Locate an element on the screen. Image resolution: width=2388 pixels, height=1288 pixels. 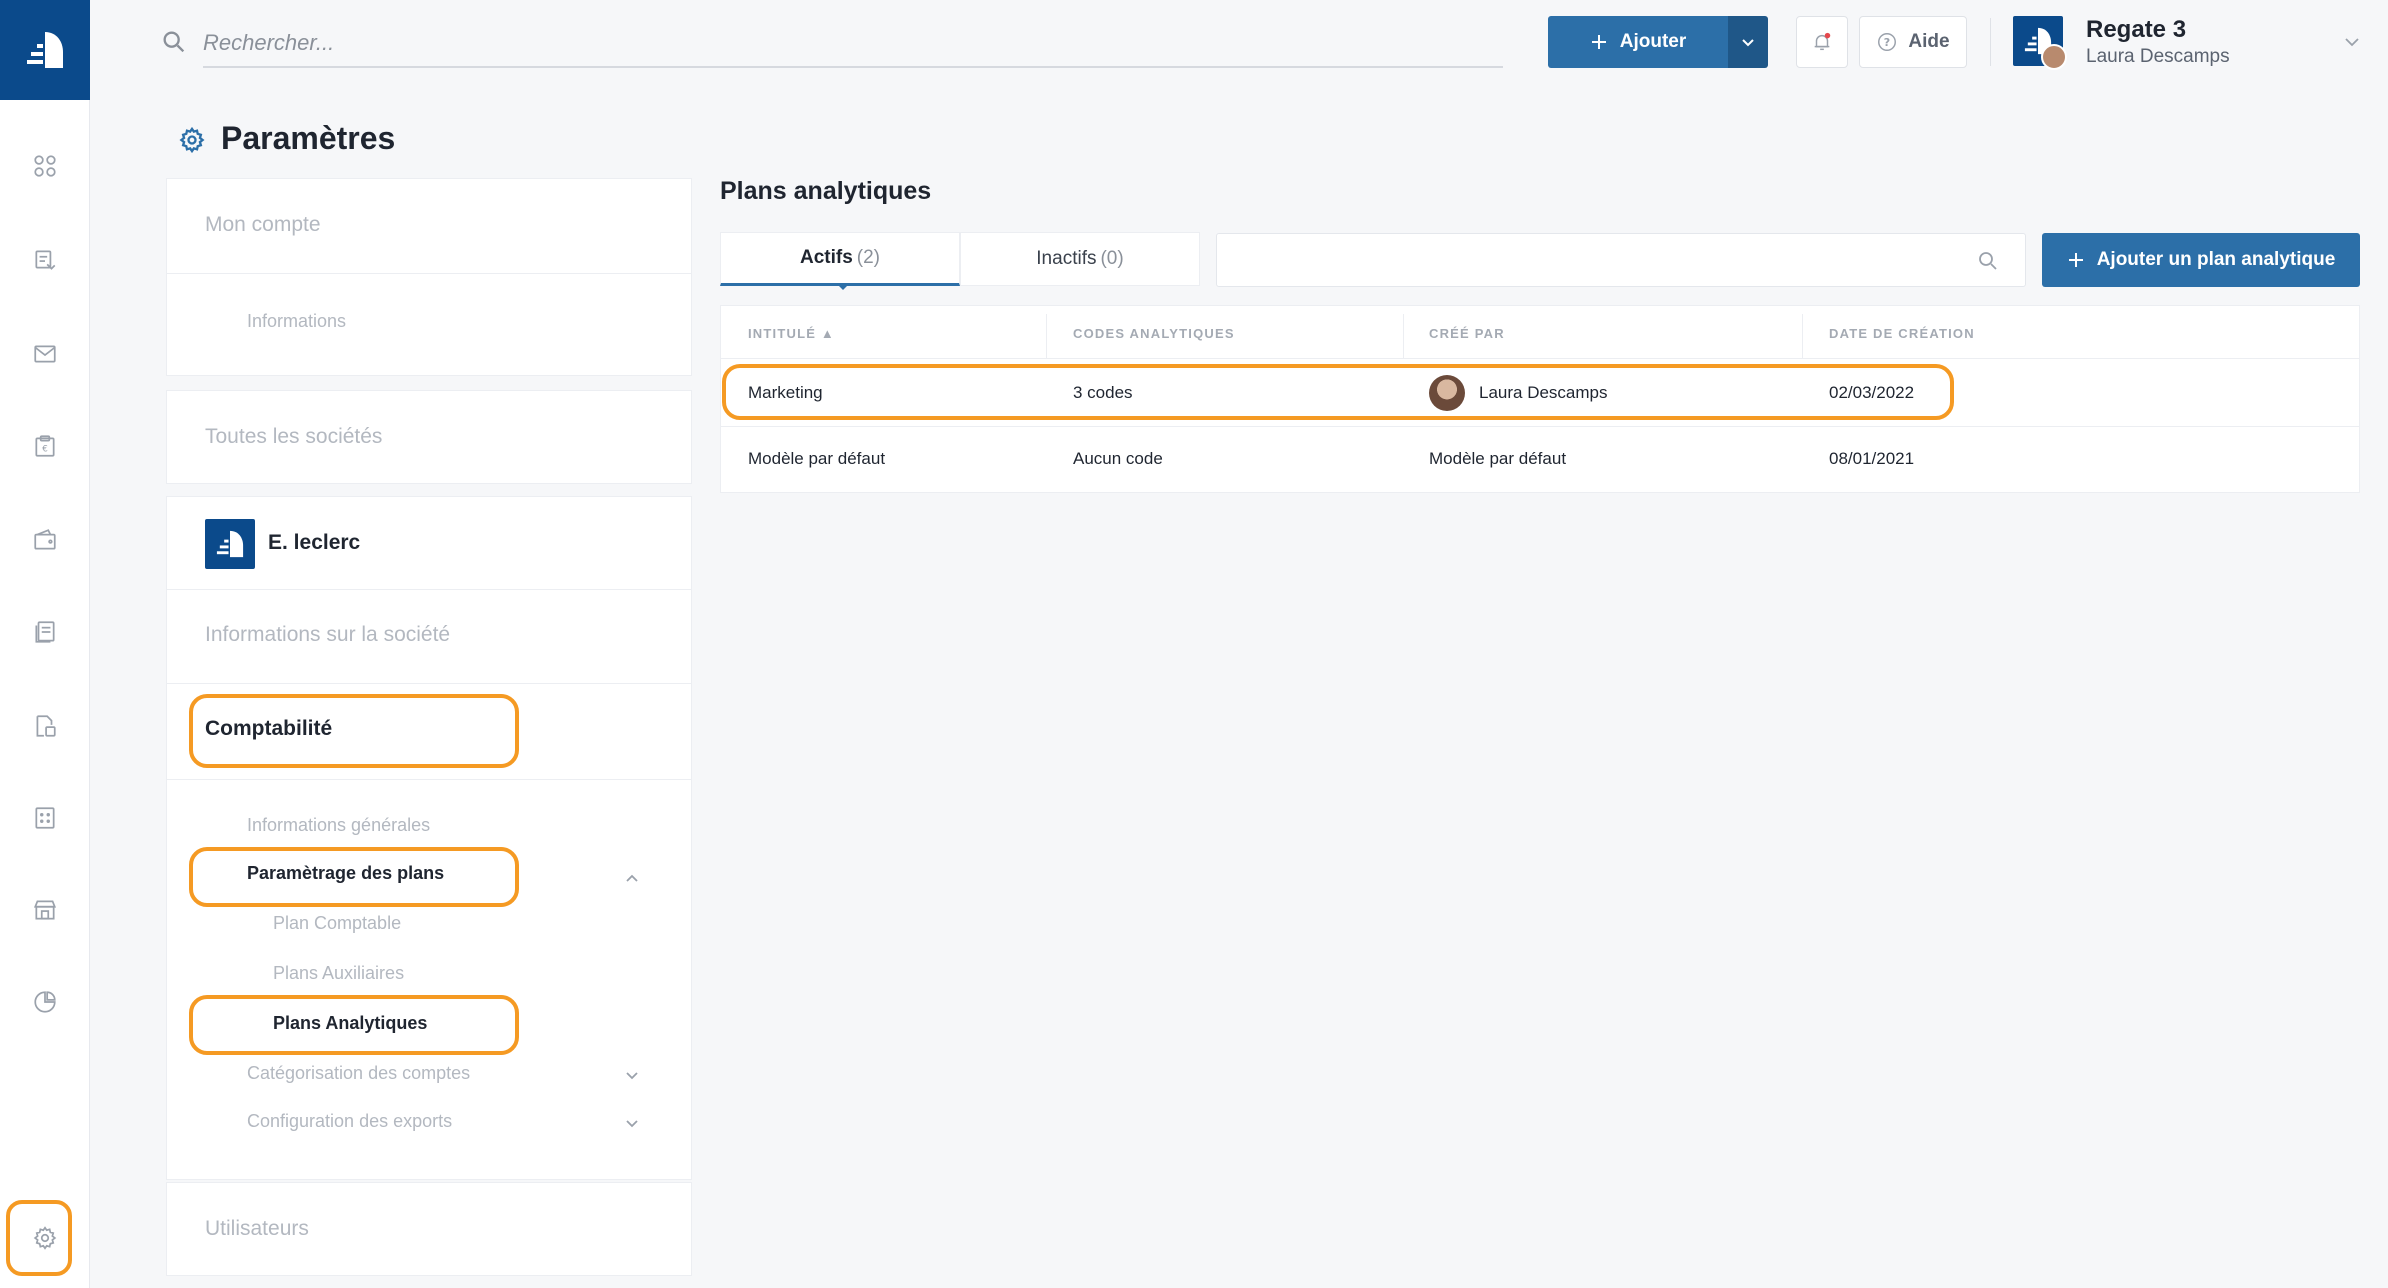
settings-icon is located at coordinates (45, 1238).